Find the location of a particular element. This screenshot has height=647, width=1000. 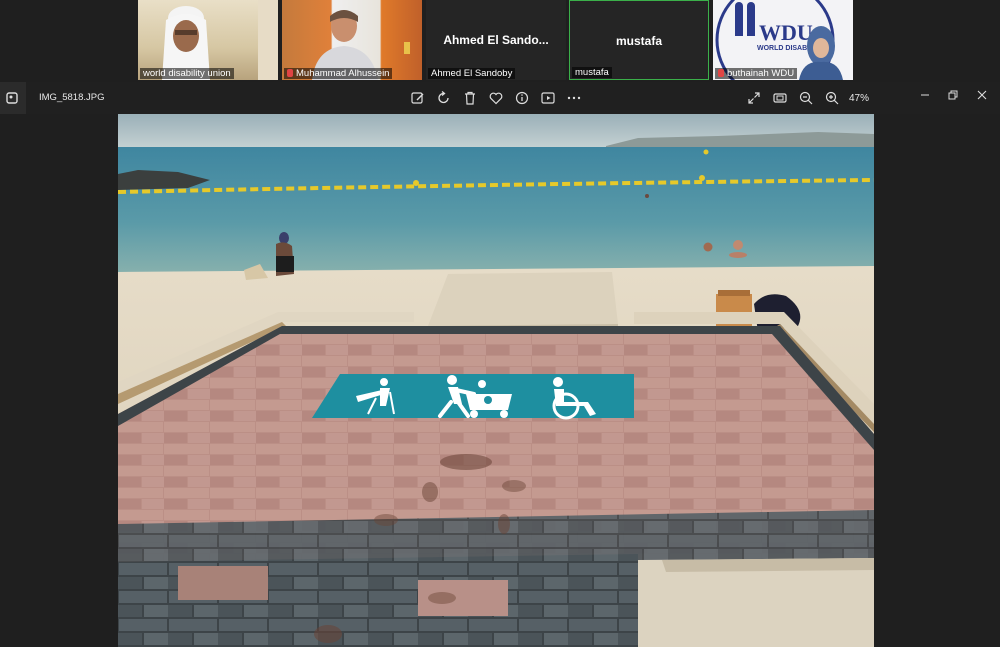

more-options-button is located at coordinates (574, 98).